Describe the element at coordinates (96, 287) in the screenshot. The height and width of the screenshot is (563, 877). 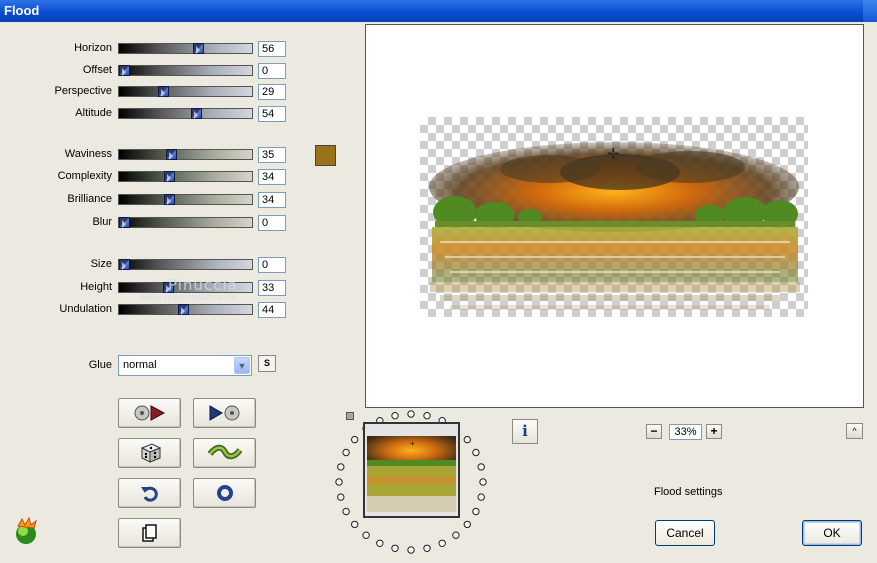
I see `slider-label: Height` at that location.